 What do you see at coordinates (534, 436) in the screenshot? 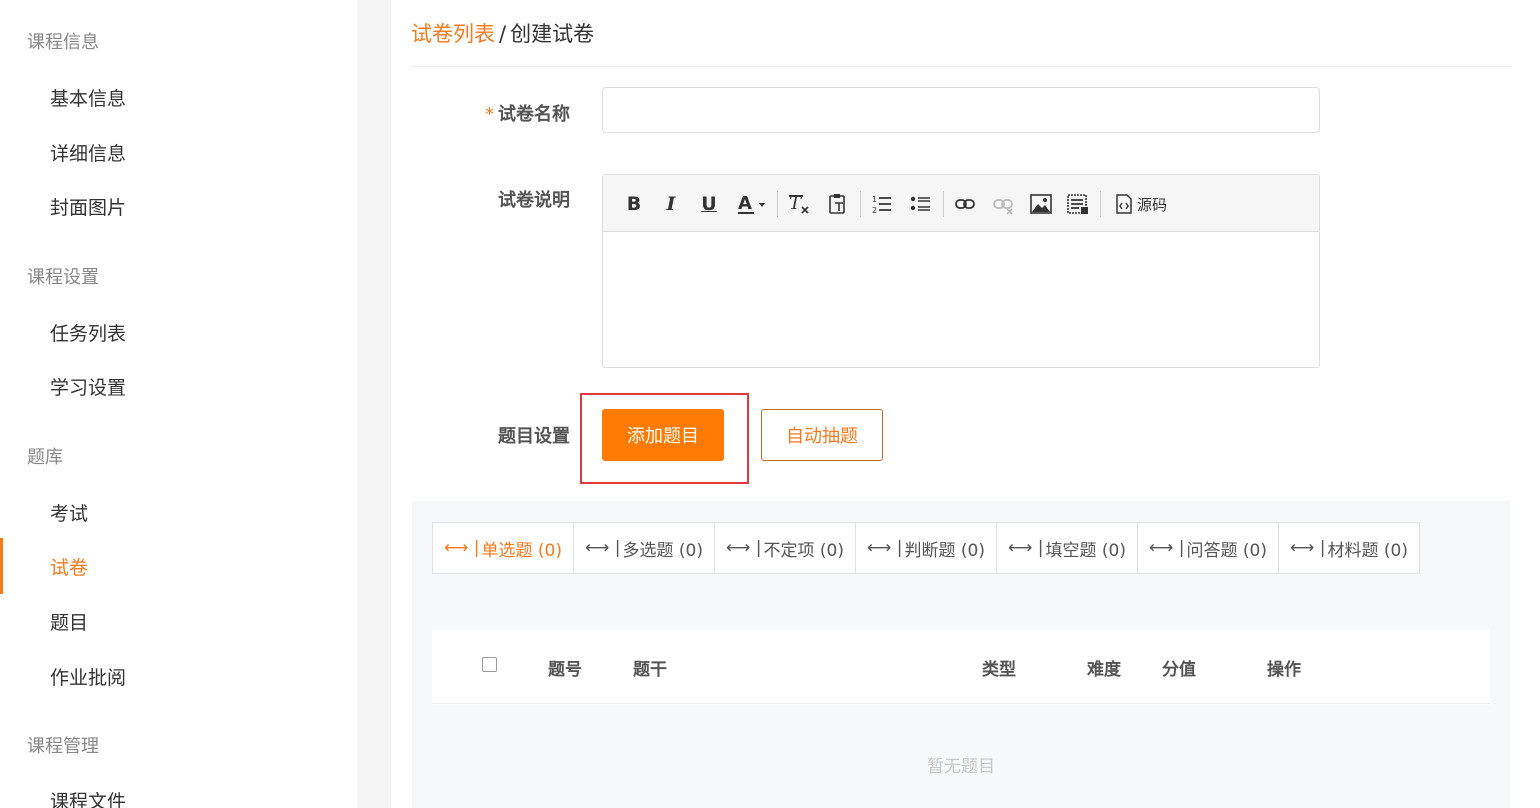
I see `question-settings-label: 题目设置` at bounding box center [534, 436].